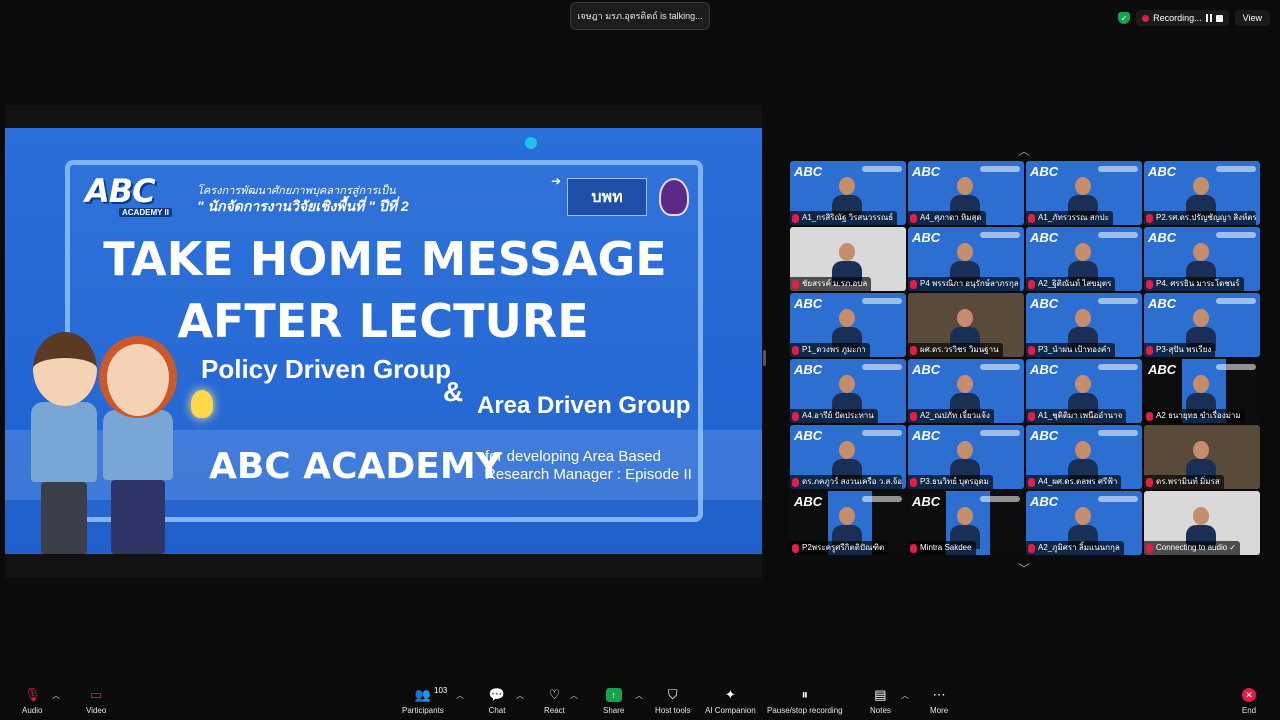 The width and height of the screenshot is (1280, 720). What do you see at coordinates (959, 349) in the screenshot?
I see `participant-name: ผศ.ดร.วรวิชร วิมนฐาน` at bounding box center [959, 349].